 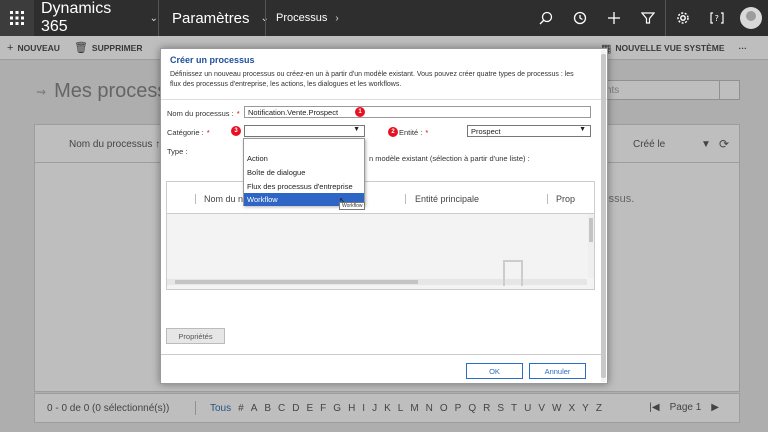 I want to click on app-name: Dynamics 365 ⌄, so click(x=96, y=18).